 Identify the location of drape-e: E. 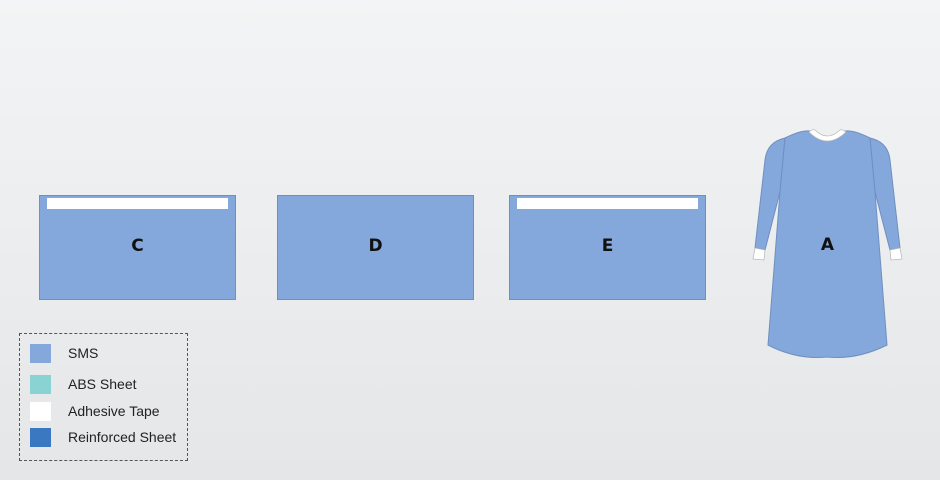
(607, 247).